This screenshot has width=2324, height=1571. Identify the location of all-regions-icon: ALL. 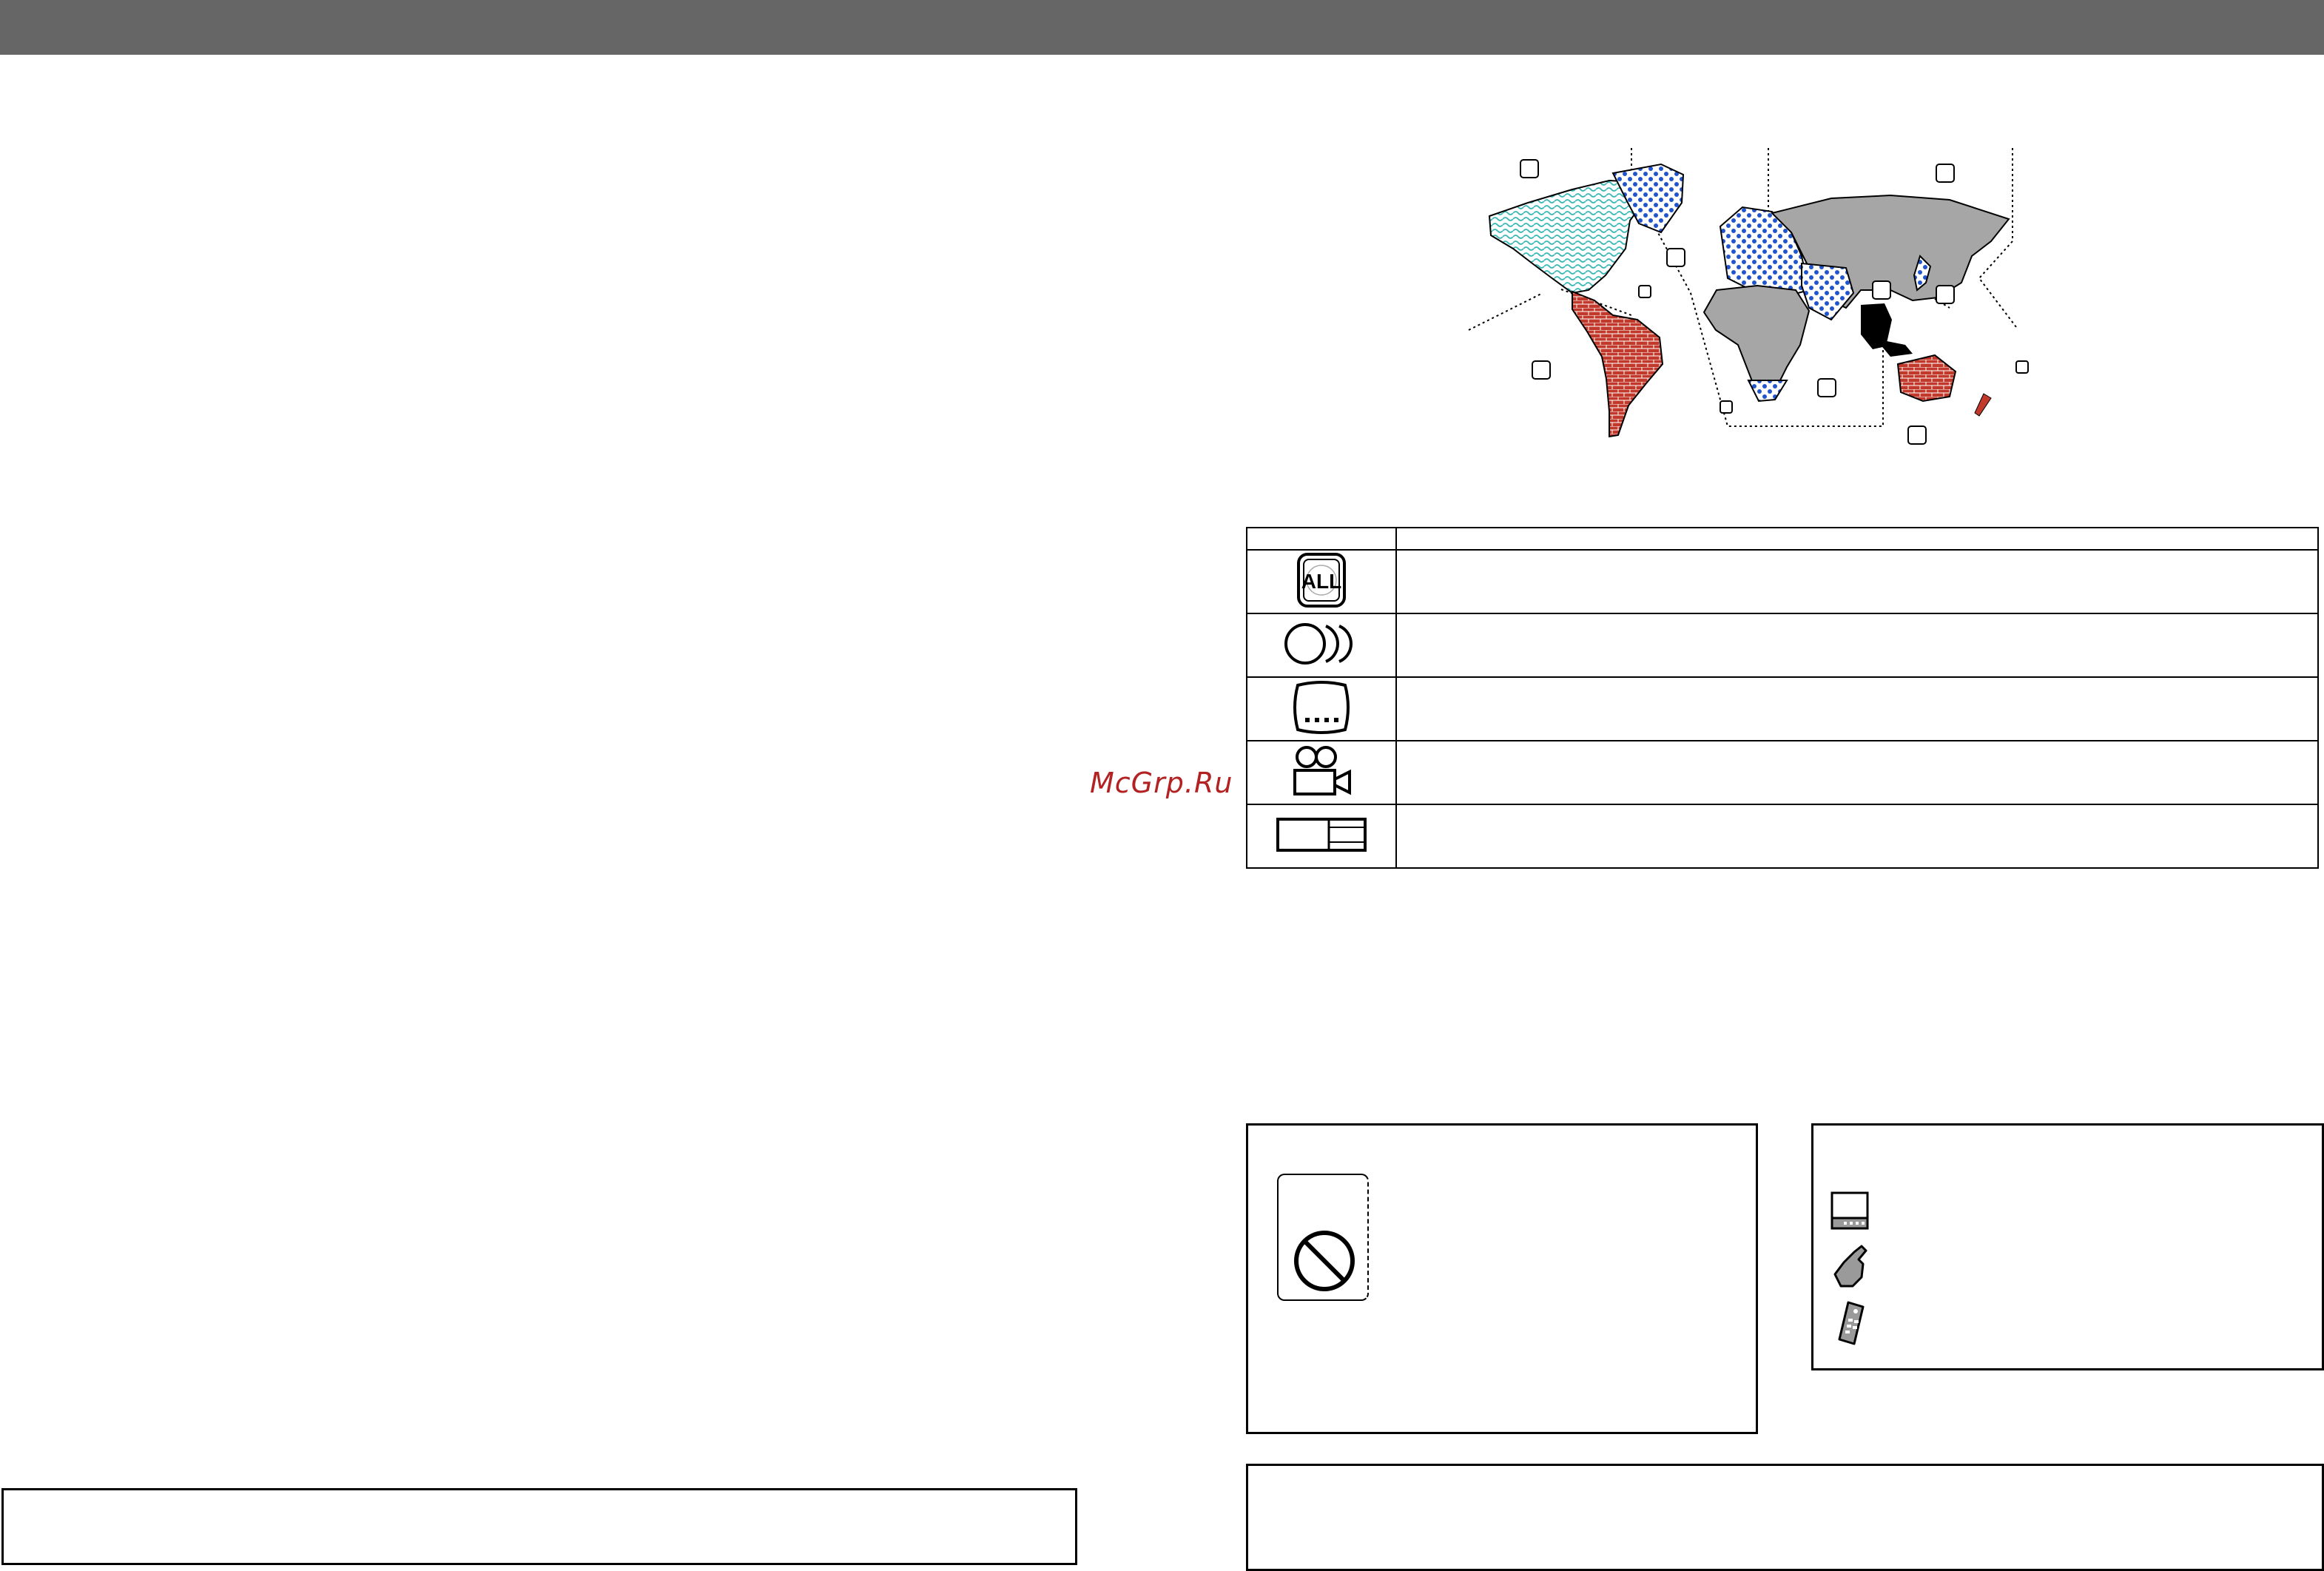
(1321, 580).